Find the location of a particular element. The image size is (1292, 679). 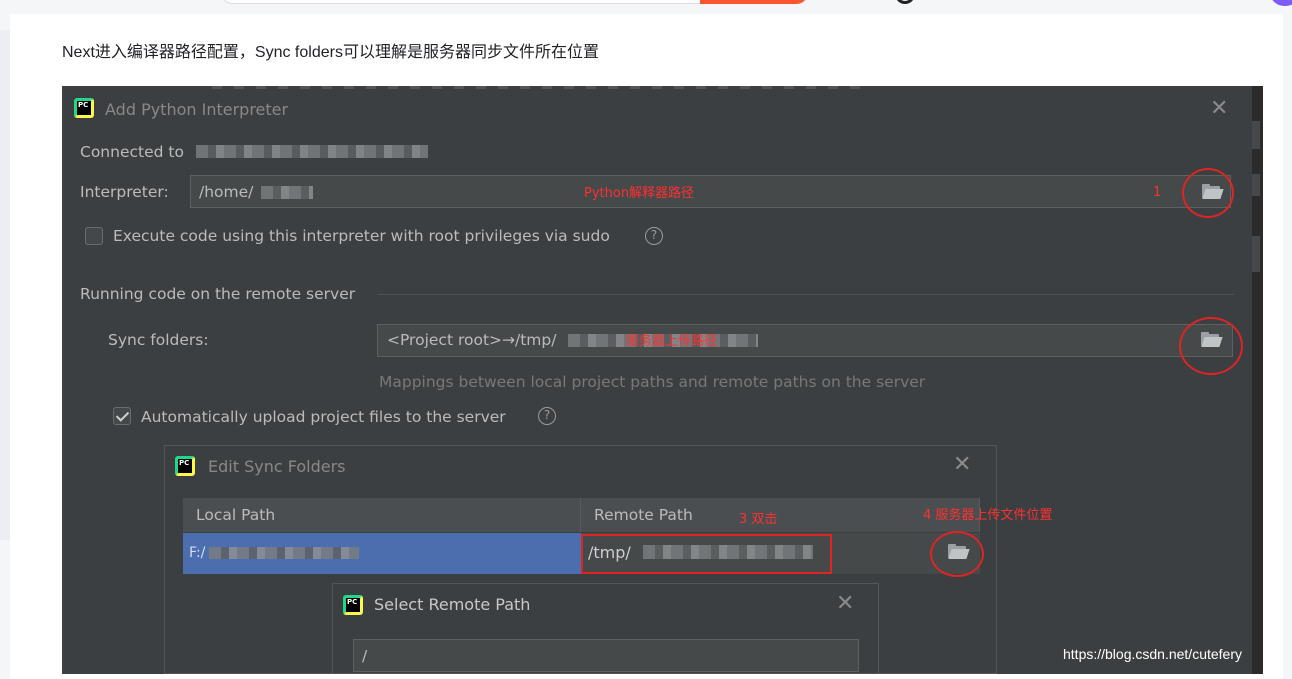

dialog-title: Add Python Interpreter is located at coordinates (197, 109).